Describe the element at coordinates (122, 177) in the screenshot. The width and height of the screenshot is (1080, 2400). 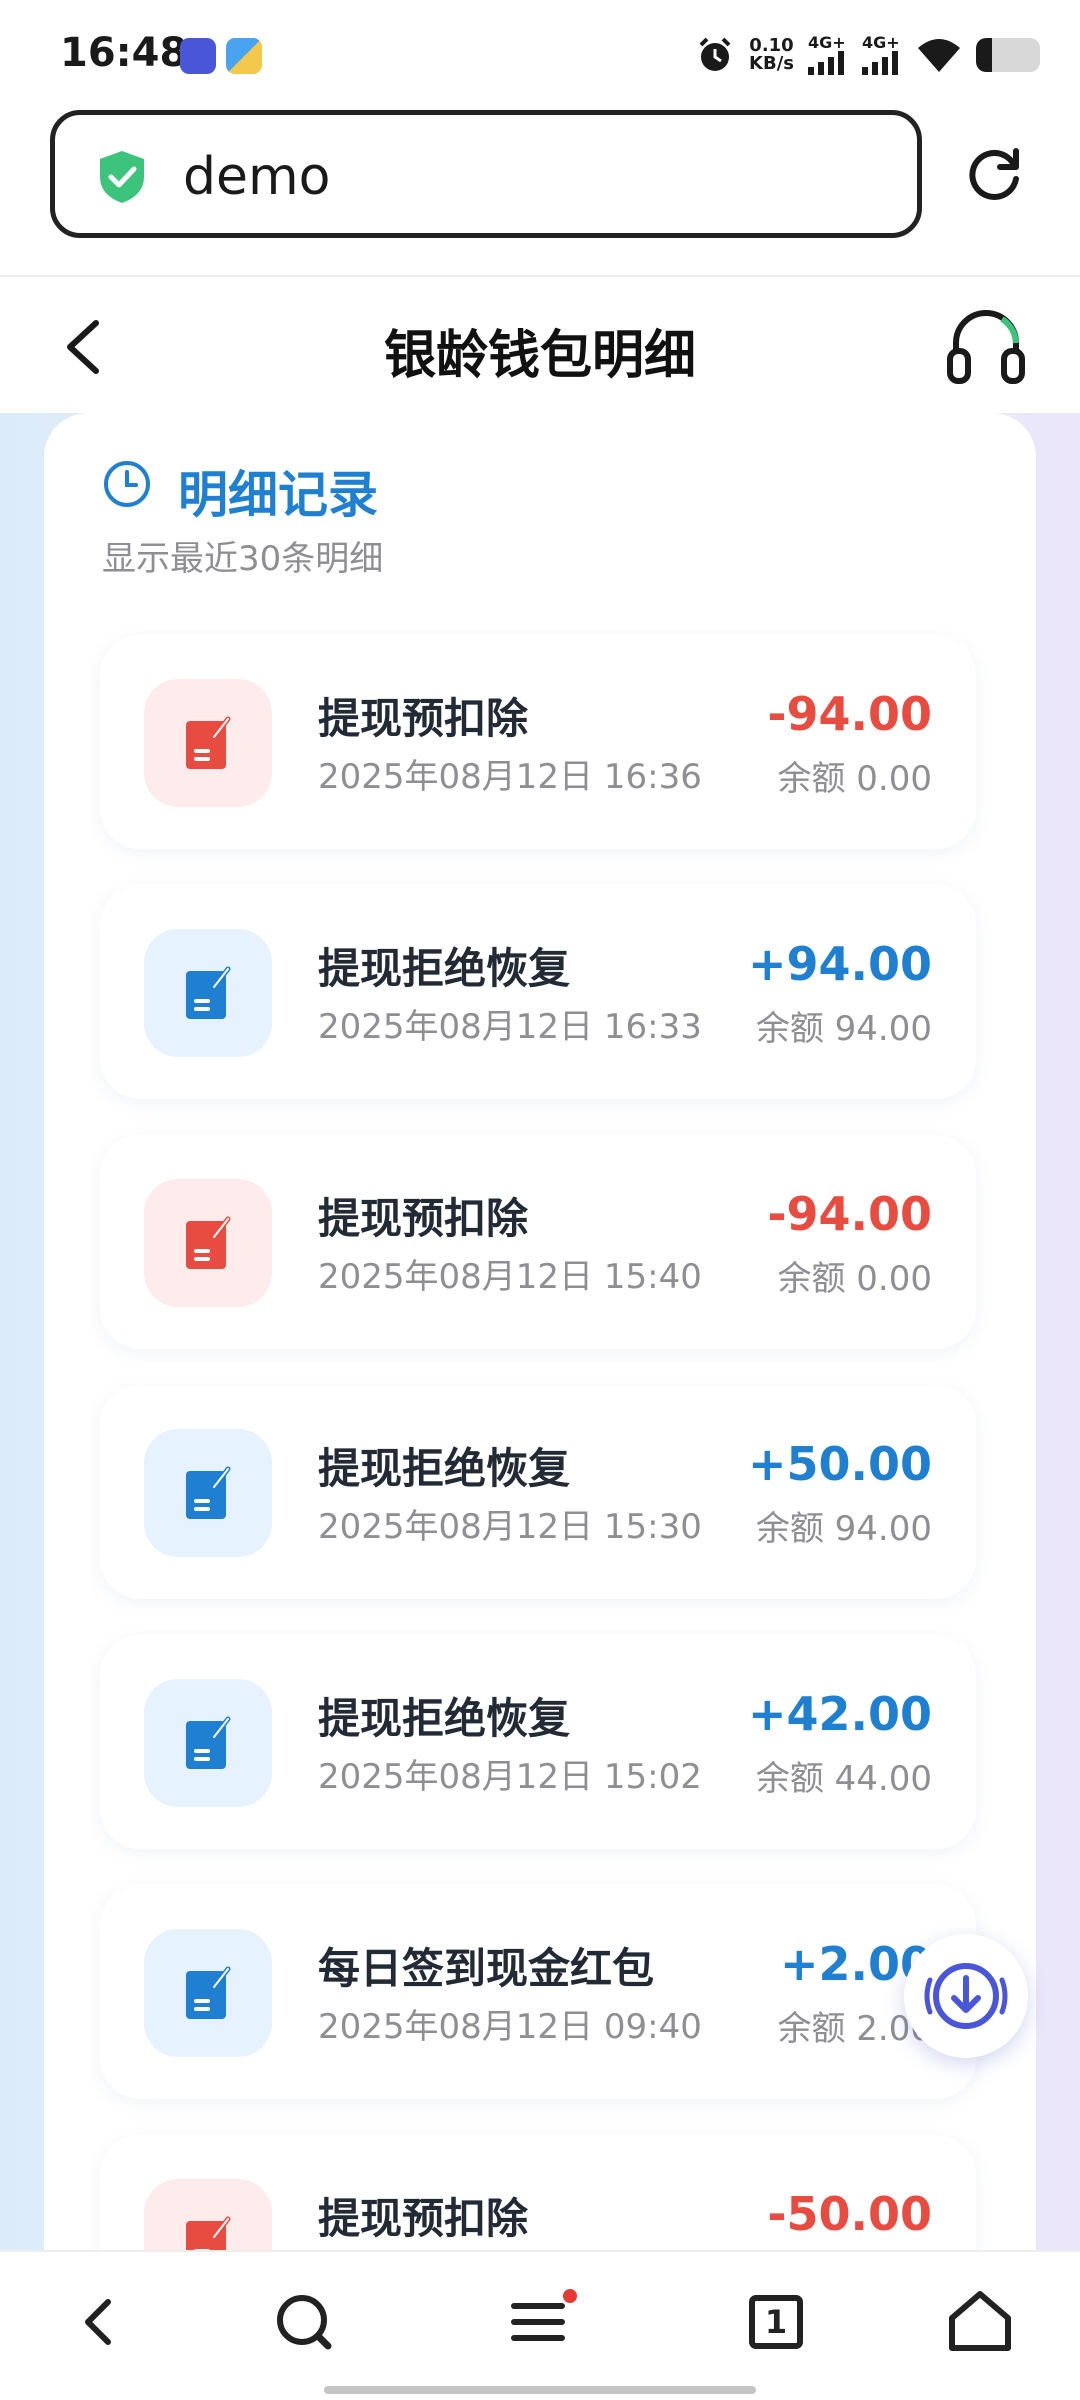
I see `secure-shield-icon` at that location.